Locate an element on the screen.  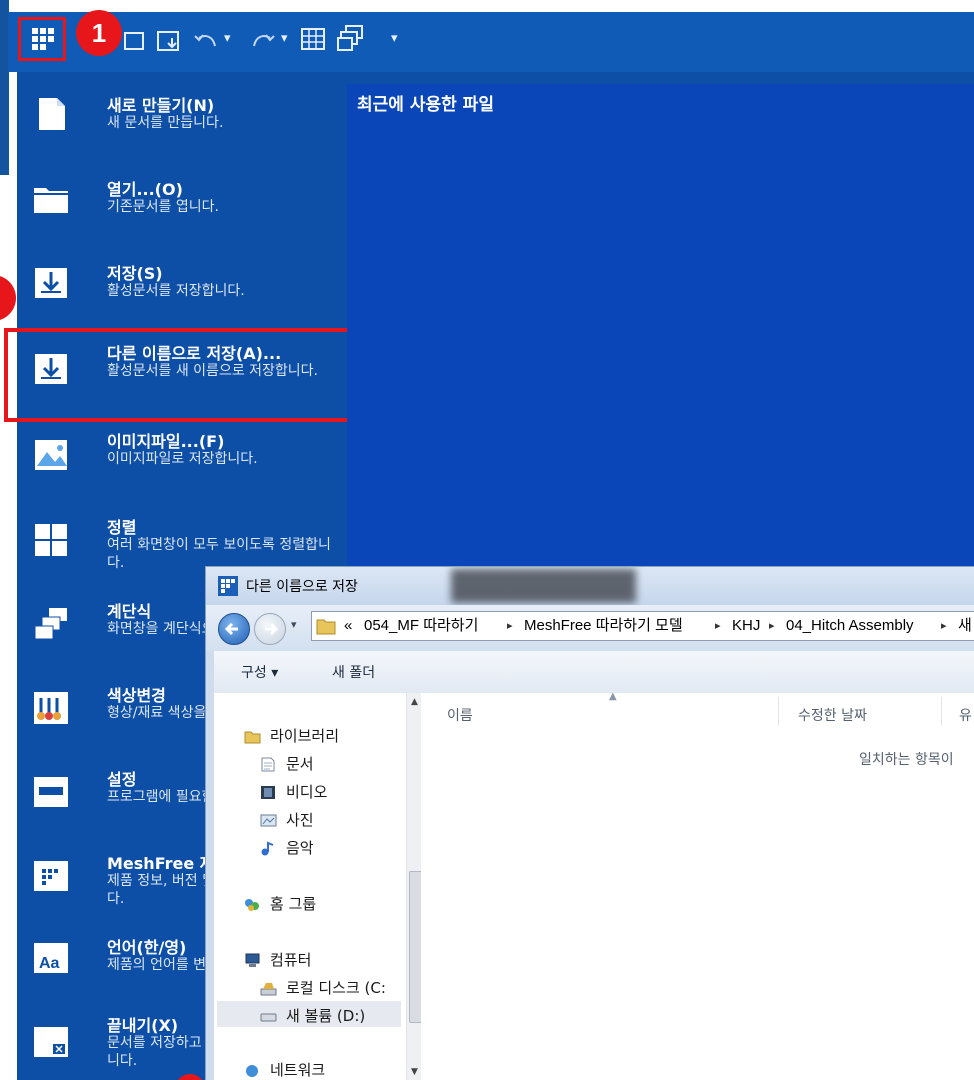
back-button is located at coordinates (234, 629).